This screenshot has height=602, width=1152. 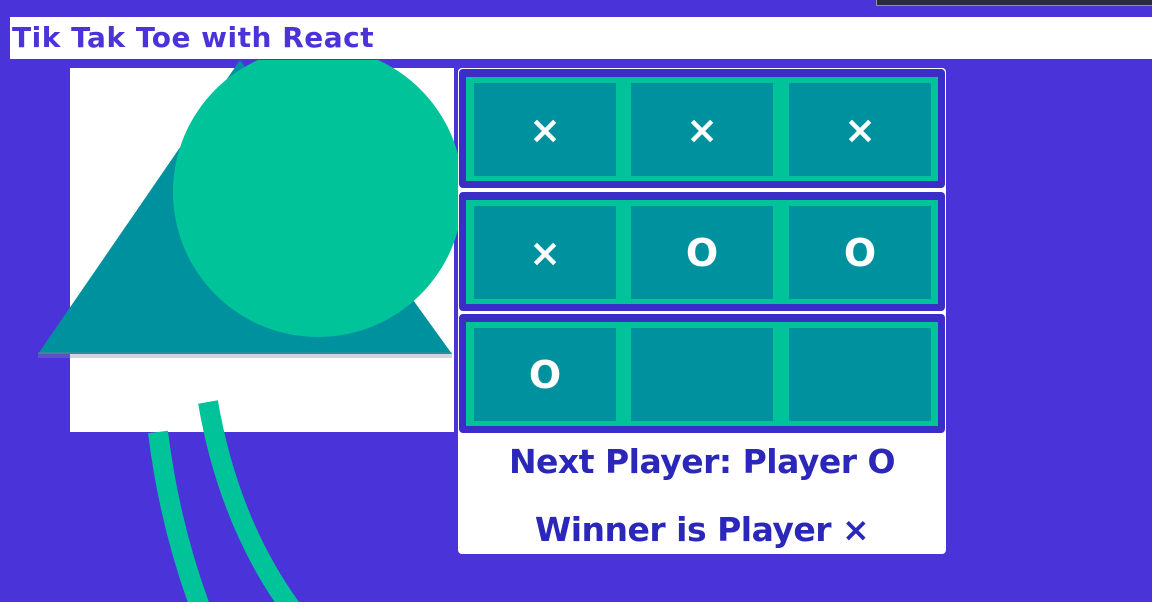 I want to click on artwork-arc-left, so click(x=178, y=516).